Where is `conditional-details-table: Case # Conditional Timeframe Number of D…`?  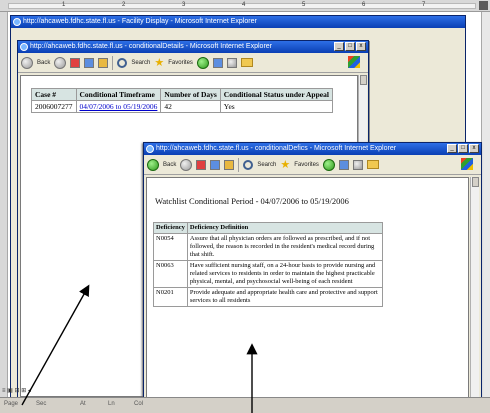
conditional-details-table: Case # Conditional Timeframe Number of D… is located at coordinates (182, 100).